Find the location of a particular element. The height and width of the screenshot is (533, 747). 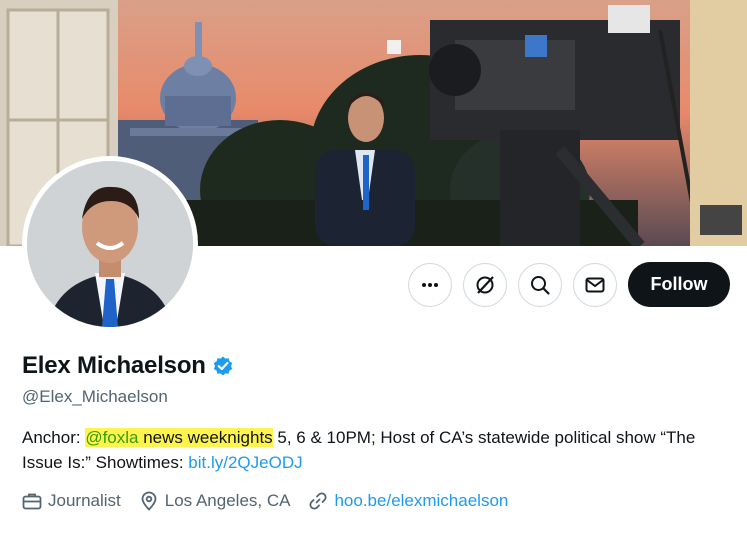

display-name: Elex Michaelson is located at coordinates (114, 365).